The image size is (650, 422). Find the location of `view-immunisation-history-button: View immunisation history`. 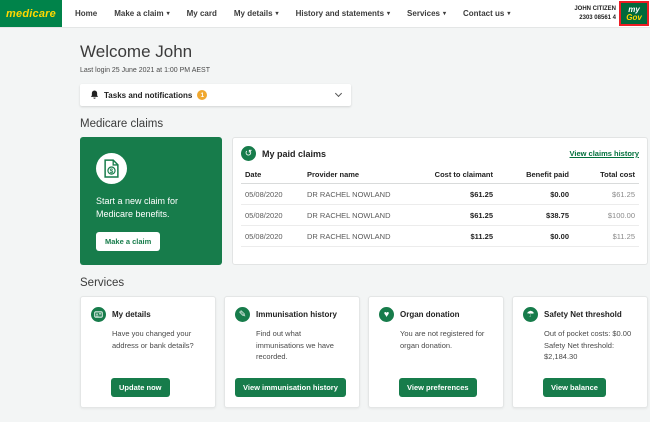

view-immunisation-history-button: View immunisation history is located at coordinates (290, 387).